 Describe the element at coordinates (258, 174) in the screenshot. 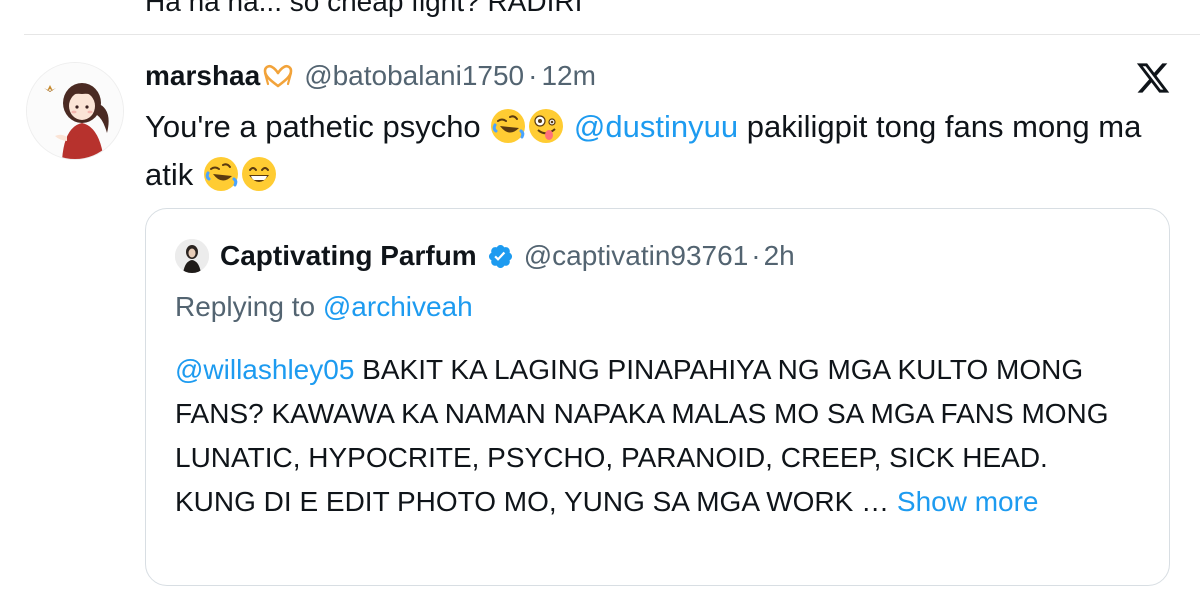

I see `grinning-face-emoji` at that location.